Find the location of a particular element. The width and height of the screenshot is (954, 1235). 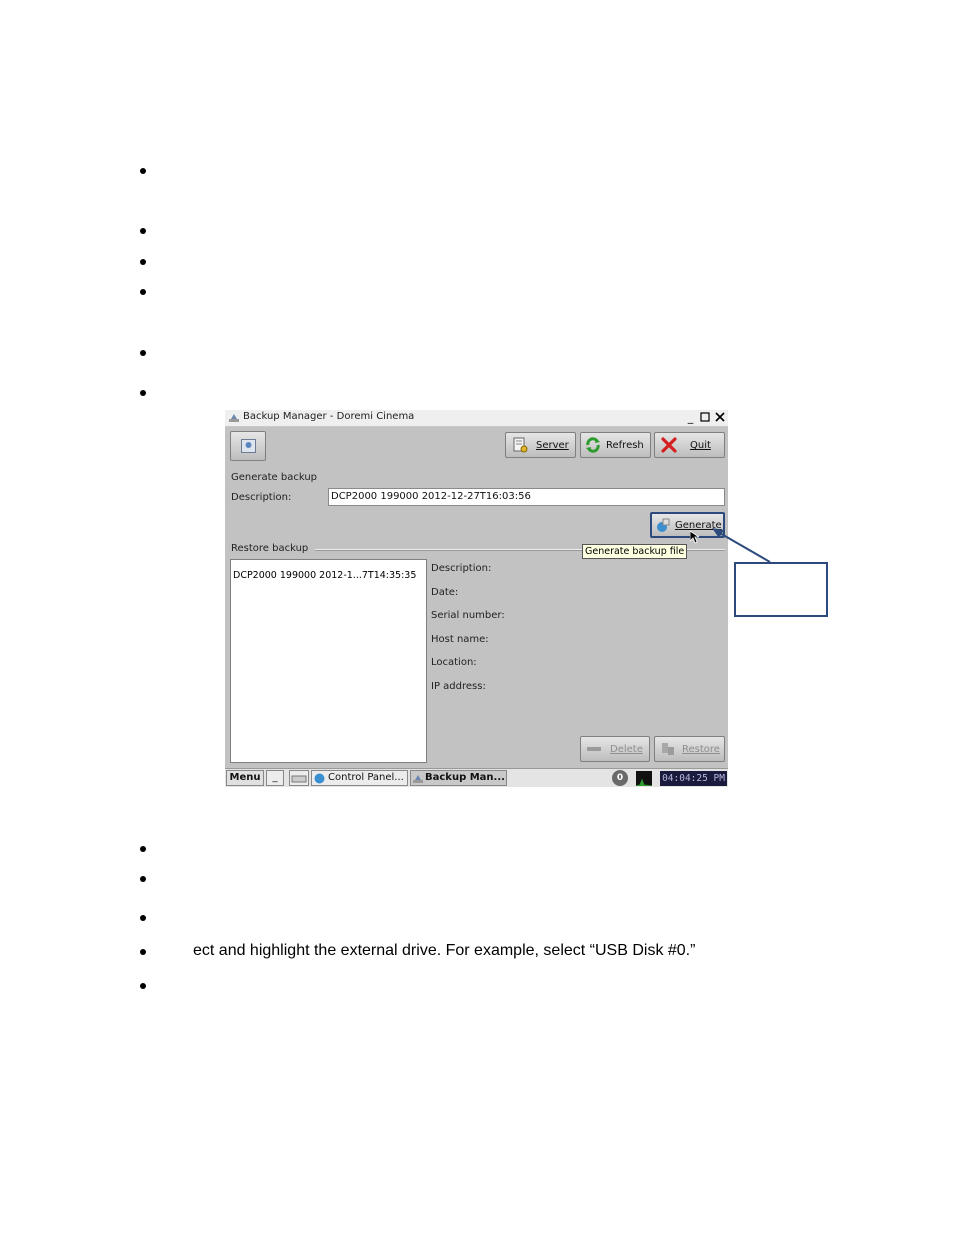

quit-button: Quit is located at coordinates (689, 445).